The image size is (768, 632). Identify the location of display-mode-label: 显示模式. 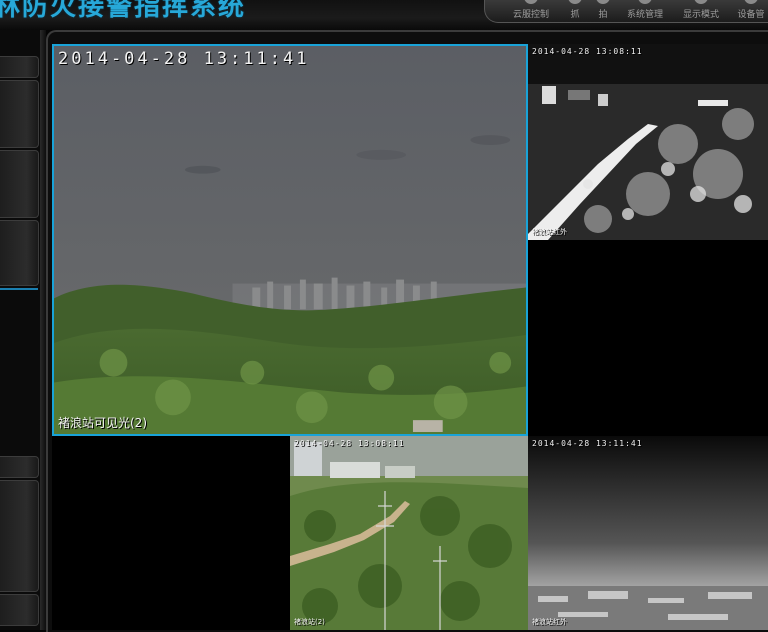
(700, 15).